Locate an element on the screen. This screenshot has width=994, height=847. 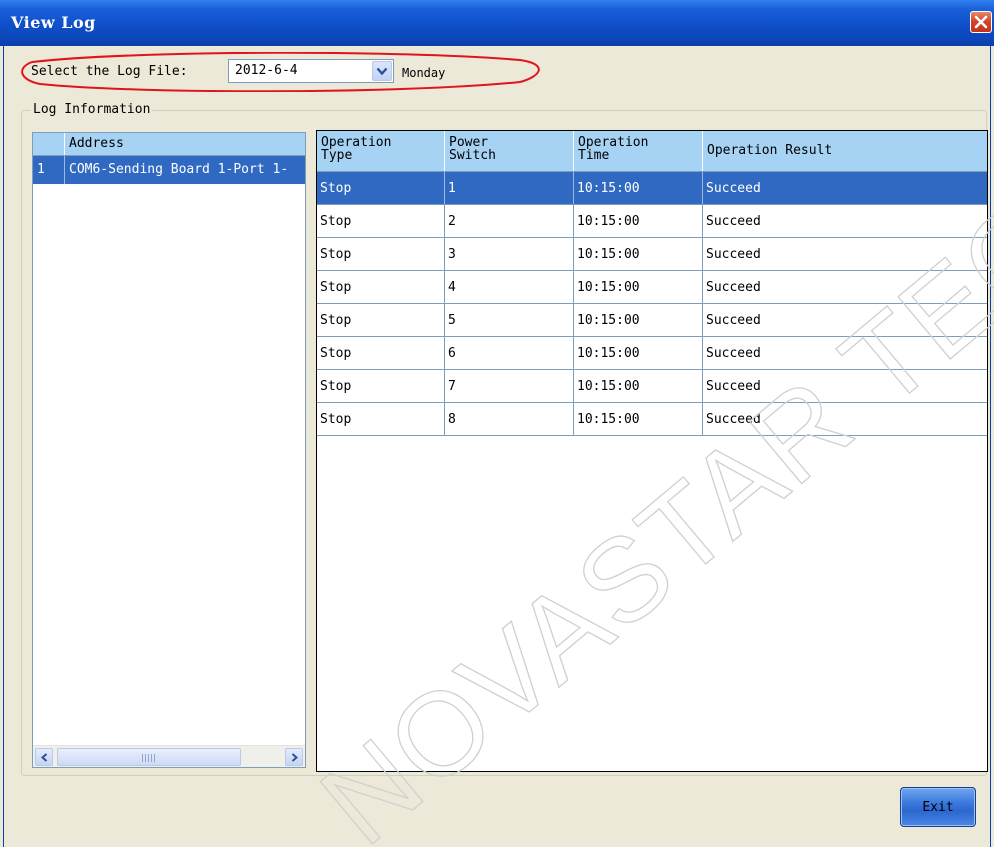
cell-power-switch: 5 is located at coordinates (509, 320).